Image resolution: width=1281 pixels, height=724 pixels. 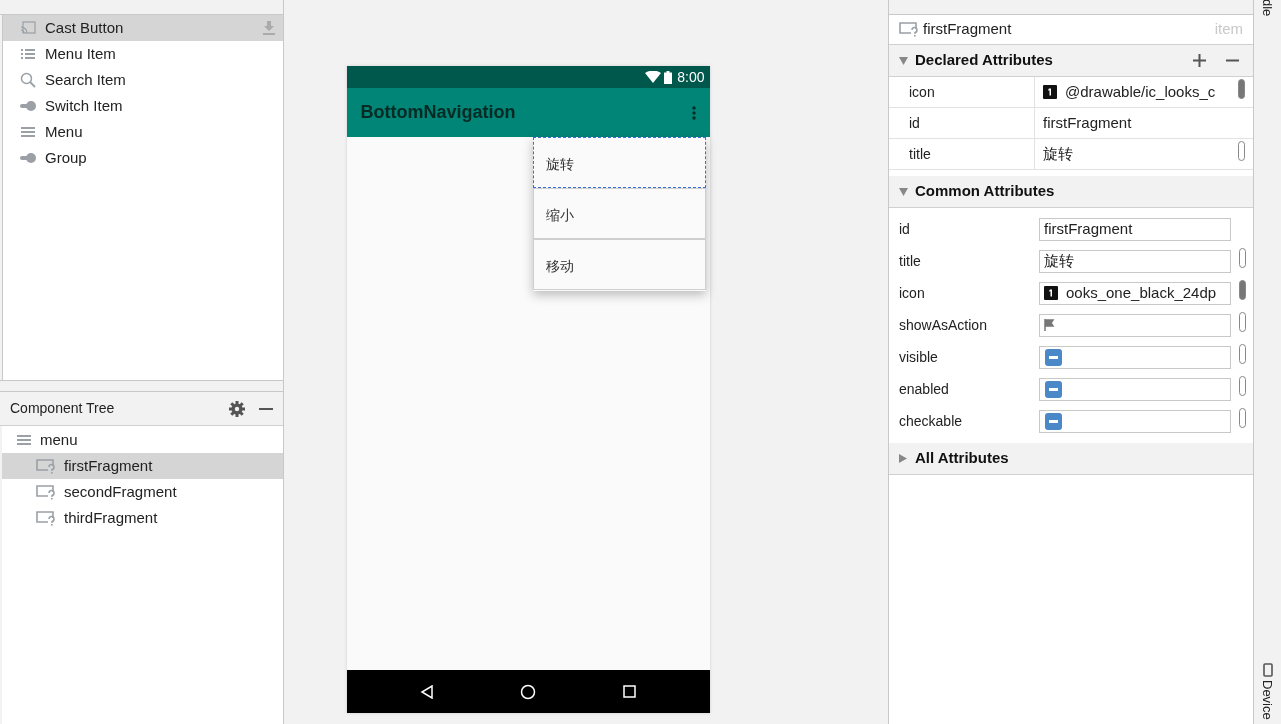 I want to click on section-header: All Attributes, so click(x=1071, y=459).